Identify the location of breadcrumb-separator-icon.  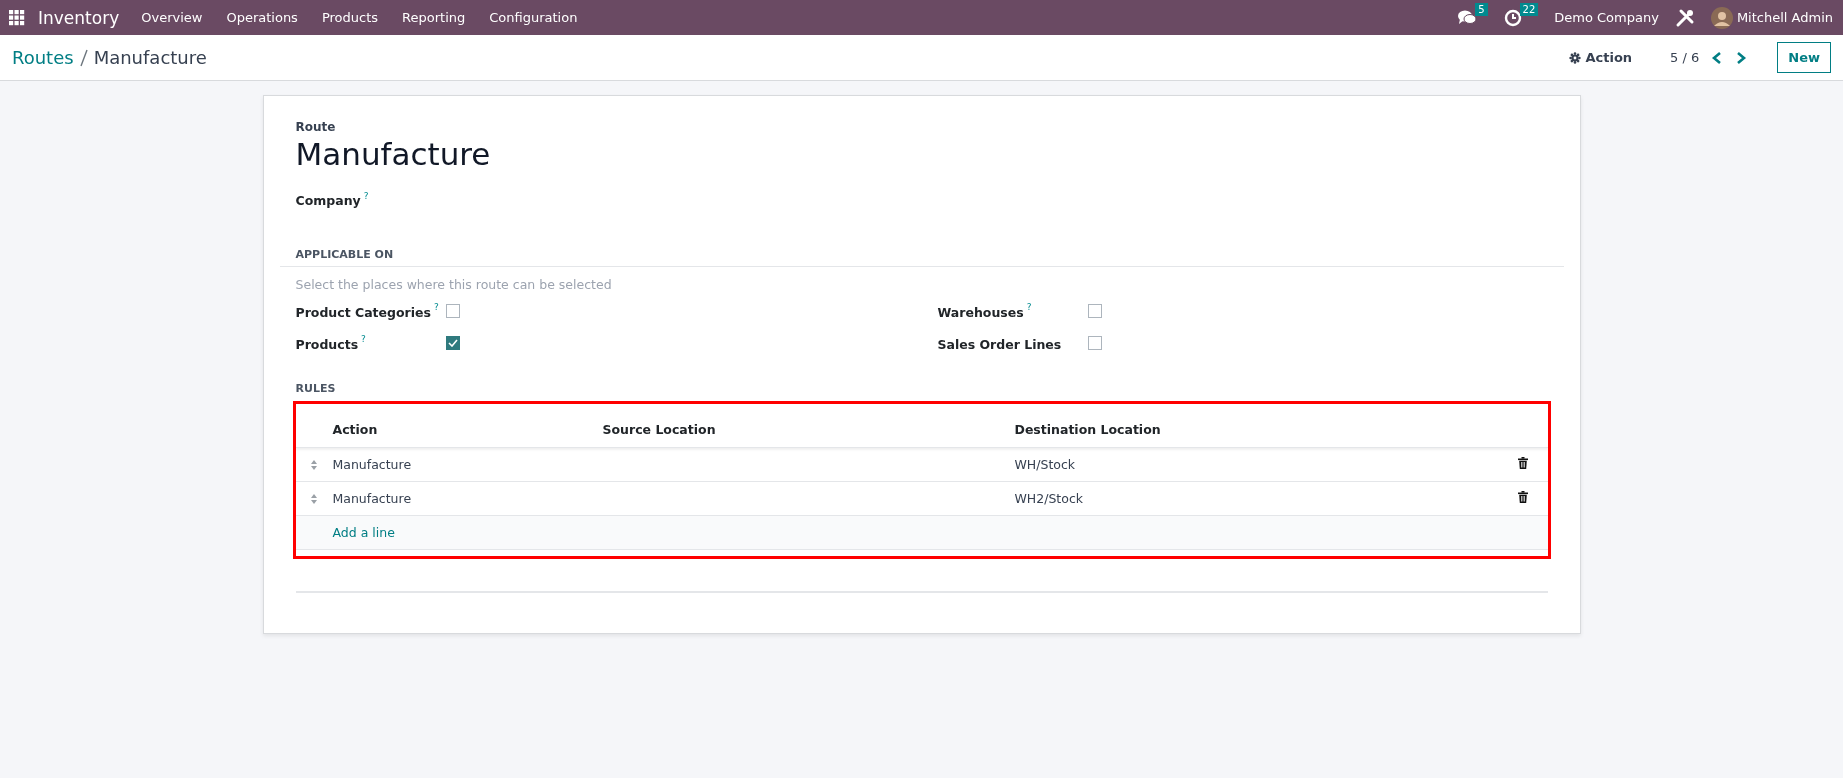
(83, 57).